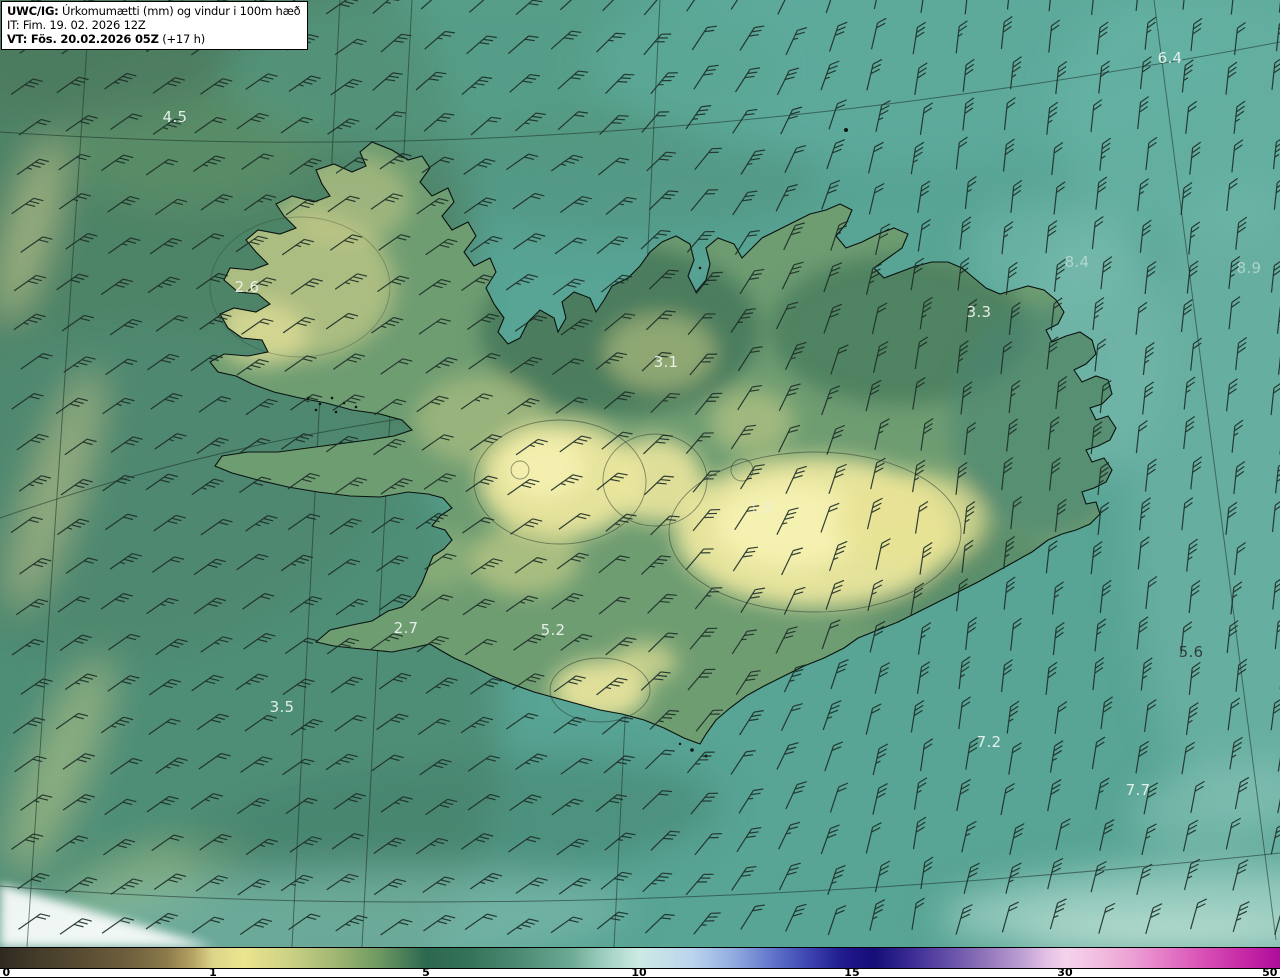  Describe the element at coordinates (76, 25) in the screenshot. I see `title-line-init: IT: Fim. 19. 02. 2026 12Z` at that location.